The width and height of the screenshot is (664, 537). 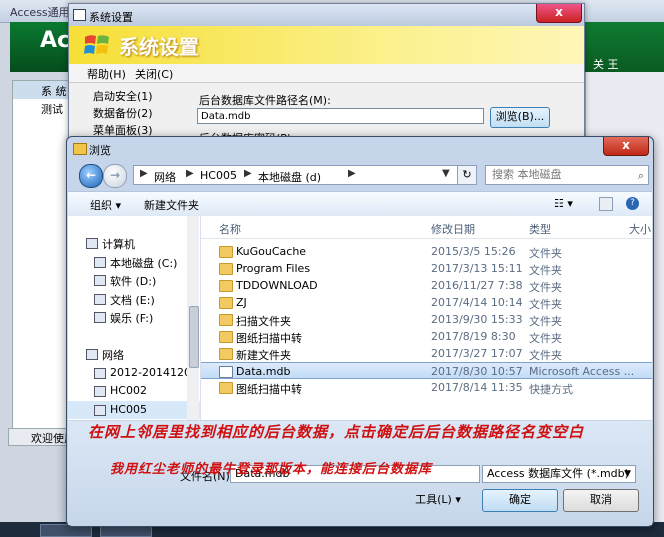 What do you see at coordinates (473, 336) in the screenshot?
I see `file-date: 2017/8/19 8:30` at bounding box center [473, 336].